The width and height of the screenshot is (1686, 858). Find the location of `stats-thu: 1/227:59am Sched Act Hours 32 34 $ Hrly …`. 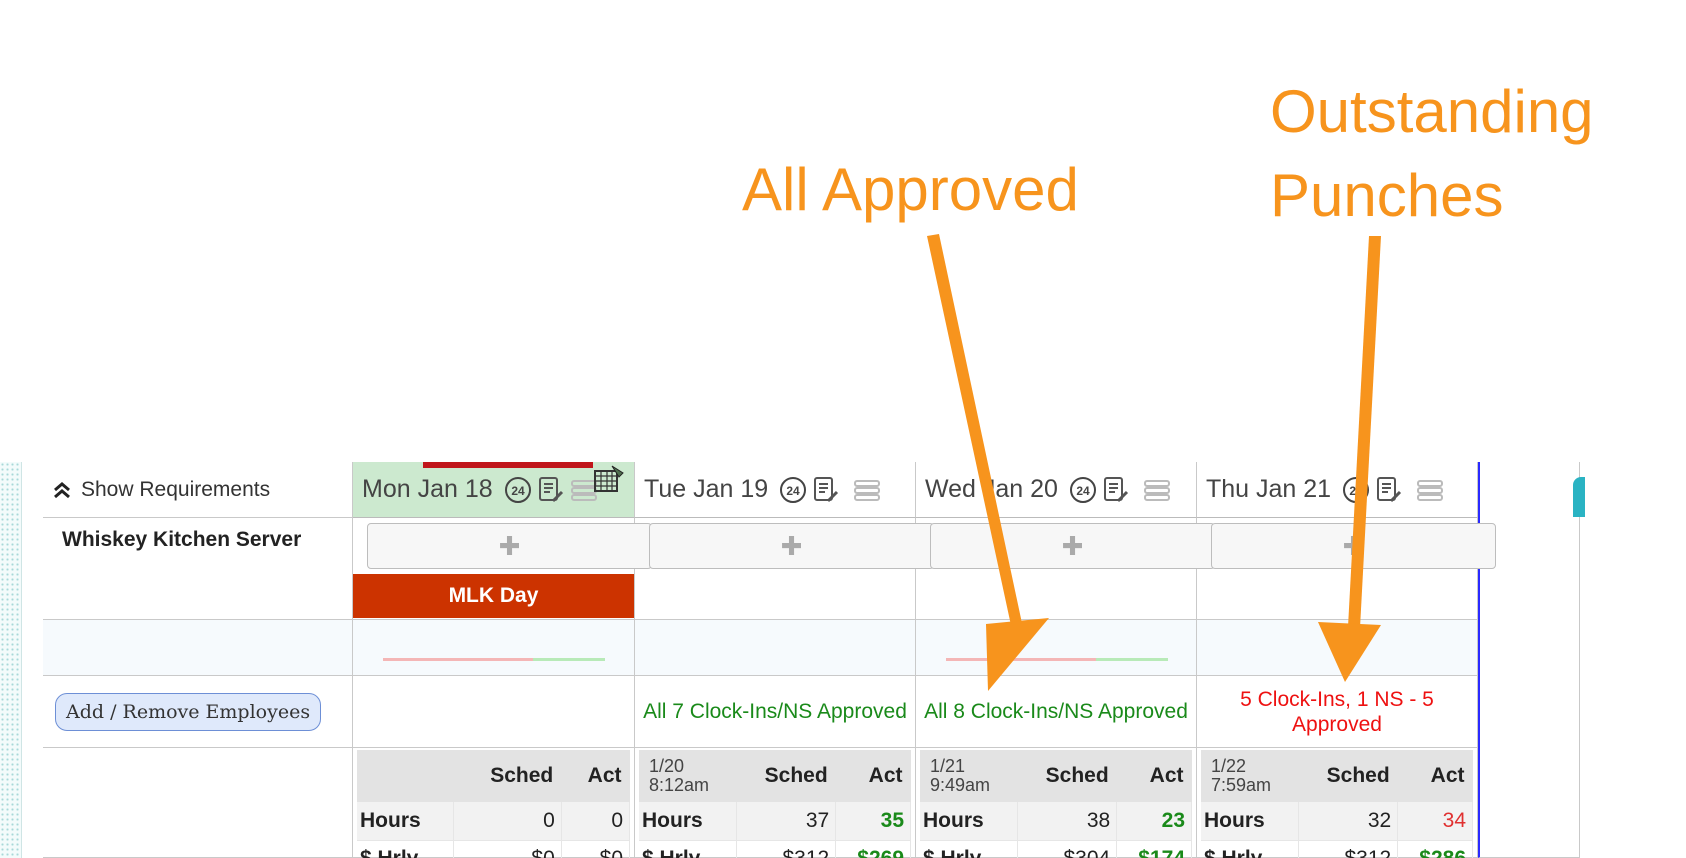

stats-thu: 1/227:59am Sched Act Hours 32 34 $ Hrly … is located at coordinates (1337, 803).